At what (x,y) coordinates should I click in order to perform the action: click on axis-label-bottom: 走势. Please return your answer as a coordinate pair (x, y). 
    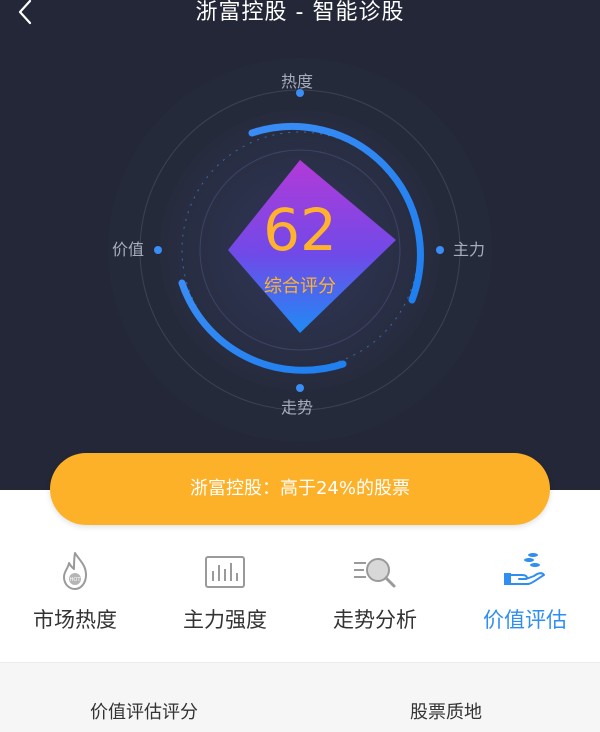
    Looking at the image, I should click on (297, 407).